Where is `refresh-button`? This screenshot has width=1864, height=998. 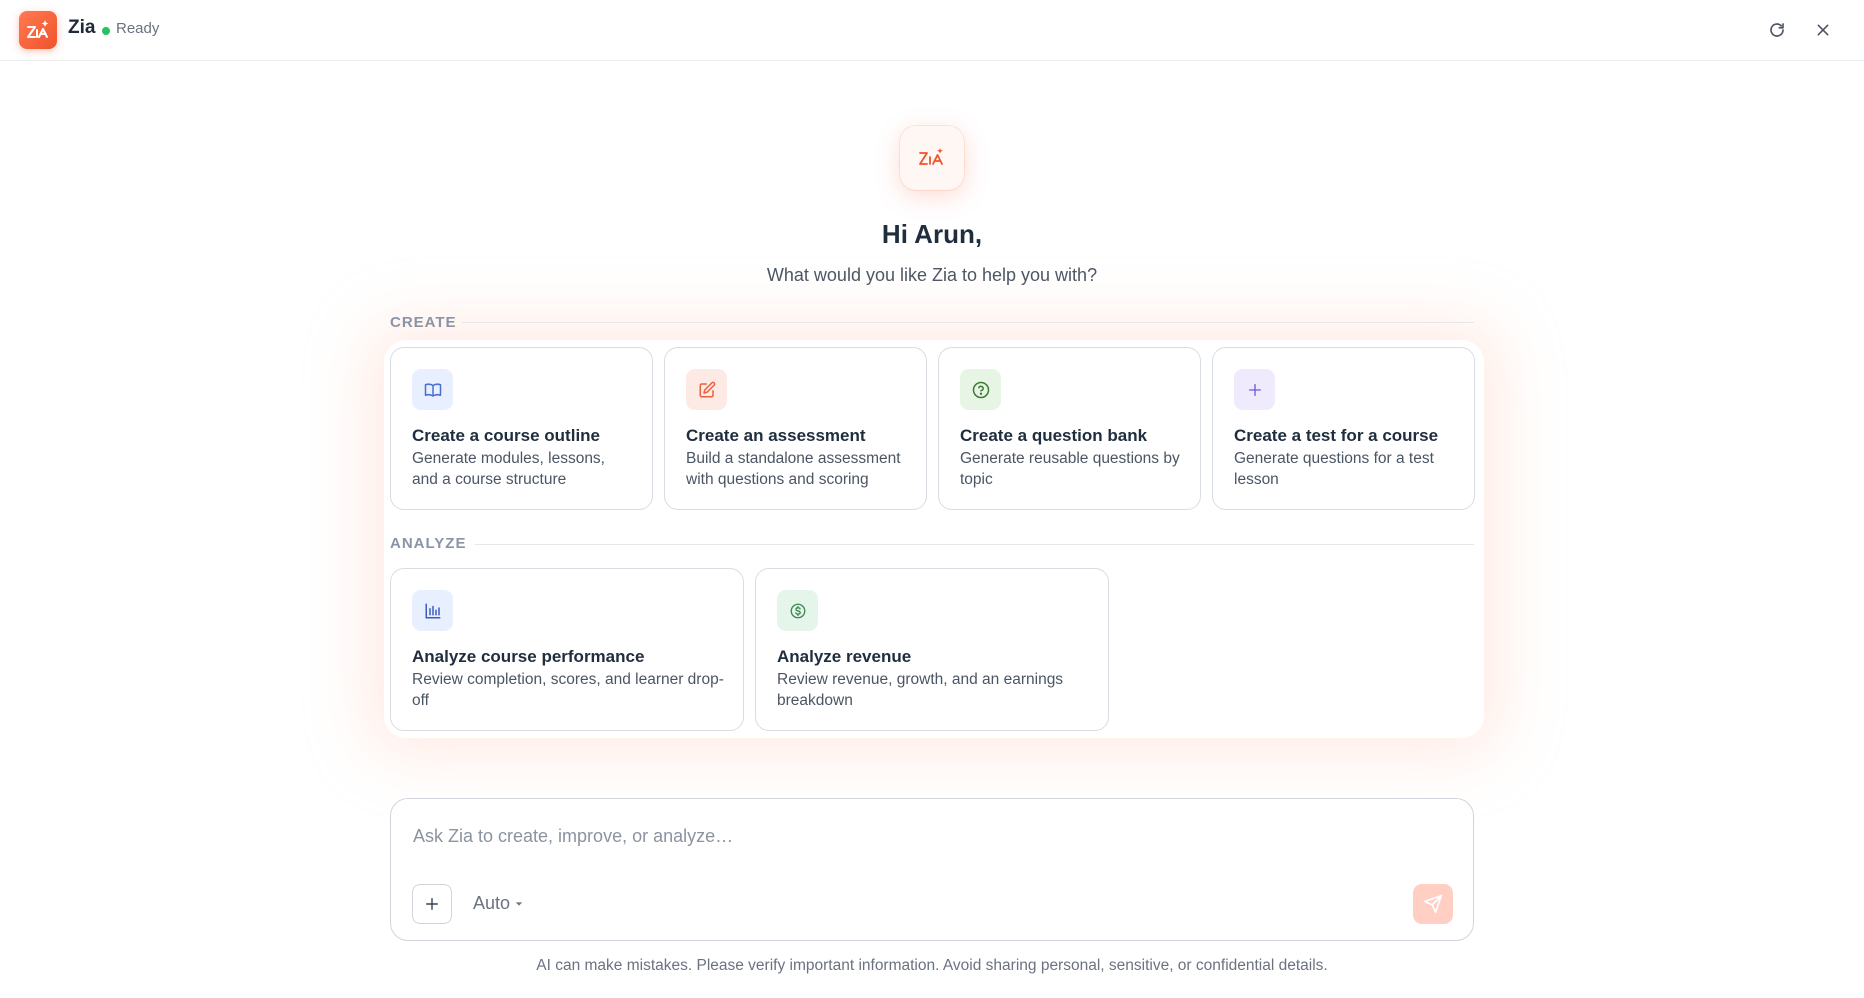
refresh-button is located at coordinates (1777, 30).